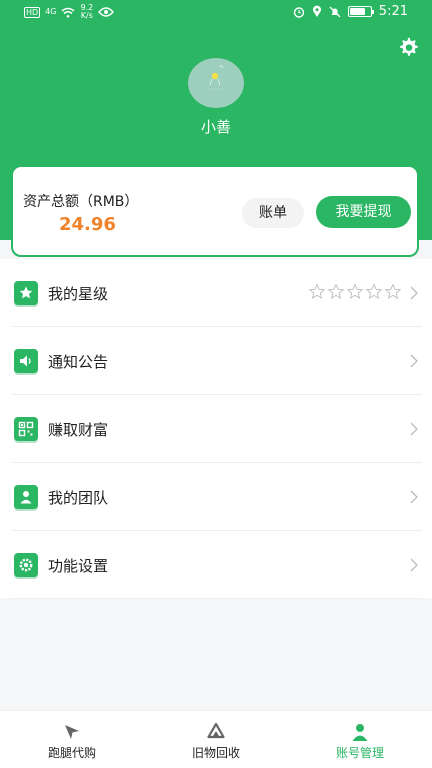  Describe the element at coordinates (359, 753) in the screenshot. I see `tab-label: 账号管理` at that location.